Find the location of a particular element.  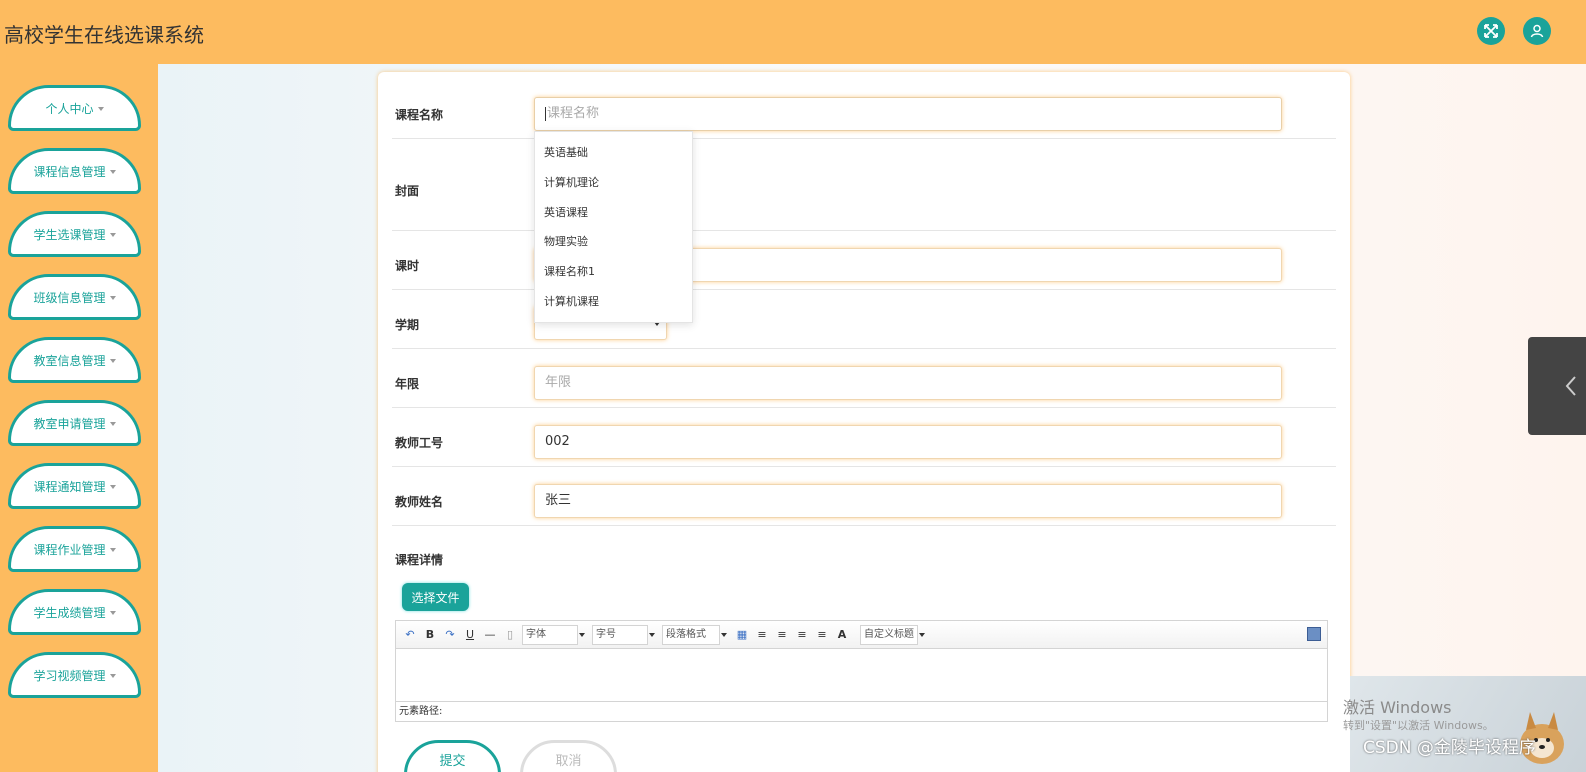

sidebar-item-label: 教室信息管理 is located at coordinates (69, 360).